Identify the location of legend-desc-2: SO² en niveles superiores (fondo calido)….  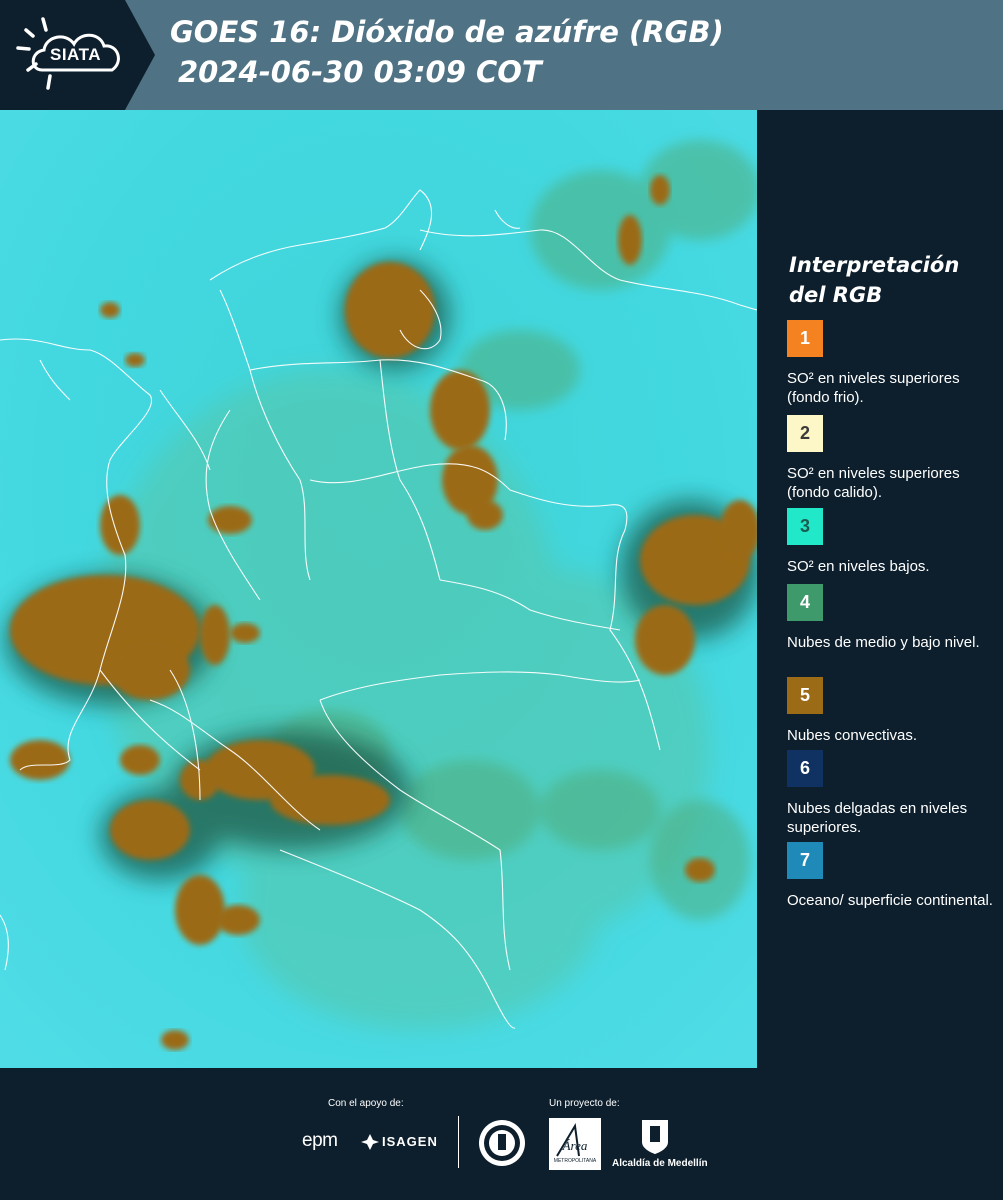
(873, 483).